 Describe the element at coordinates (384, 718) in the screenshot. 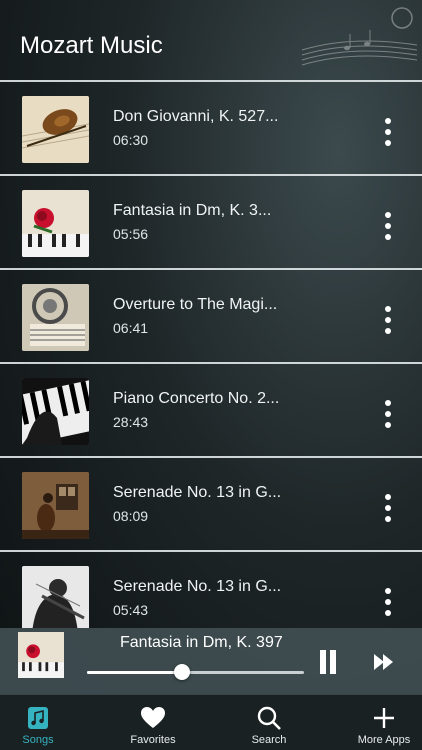

I see `plus-icon` at that location.